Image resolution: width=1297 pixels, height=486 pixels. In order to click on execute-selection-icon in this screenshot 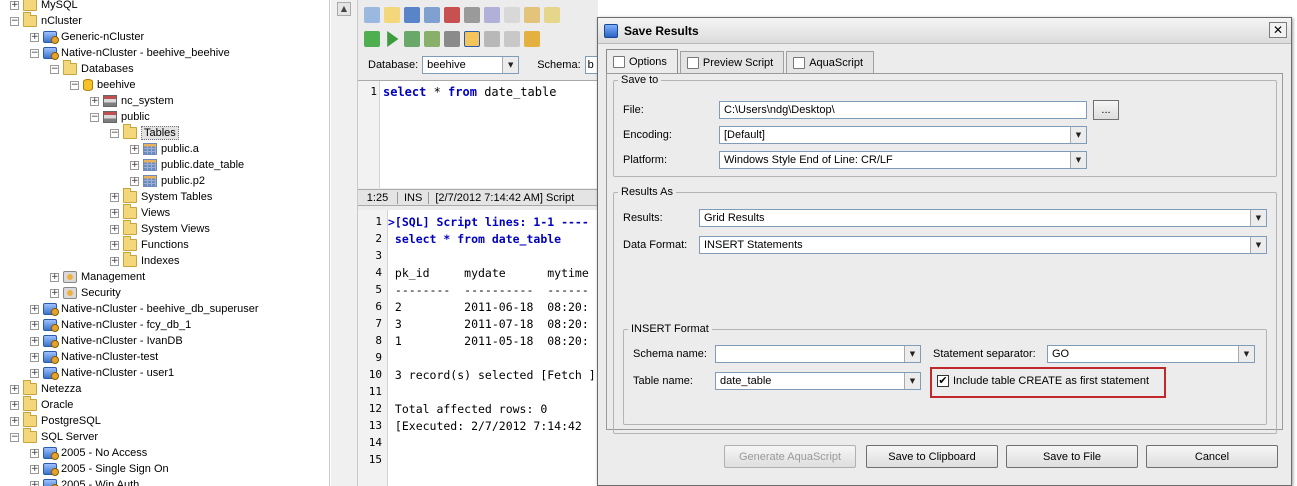, I will do `click(432, 39)`.